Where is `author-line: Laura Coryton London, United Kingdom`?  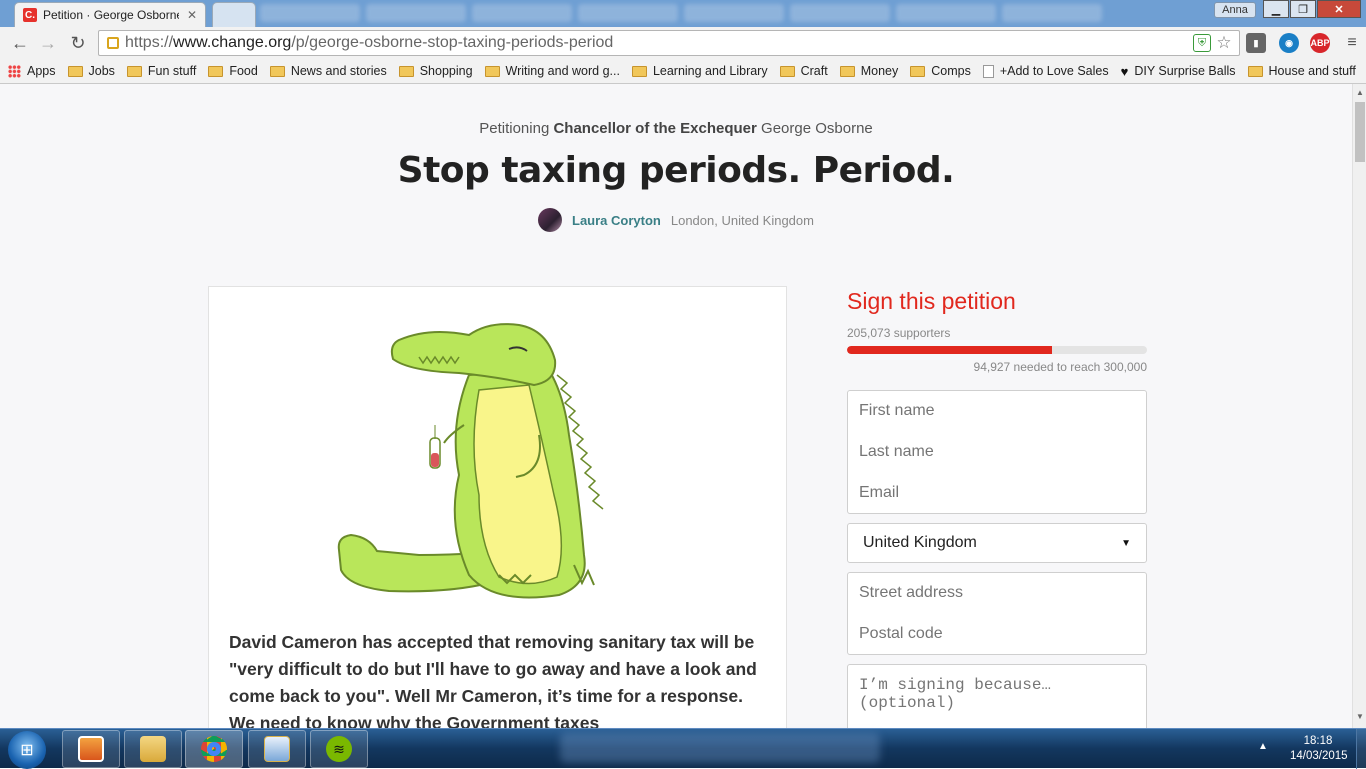
author-line: Laura Coryton London, United Kingdom is located at coordinates (676, 220).